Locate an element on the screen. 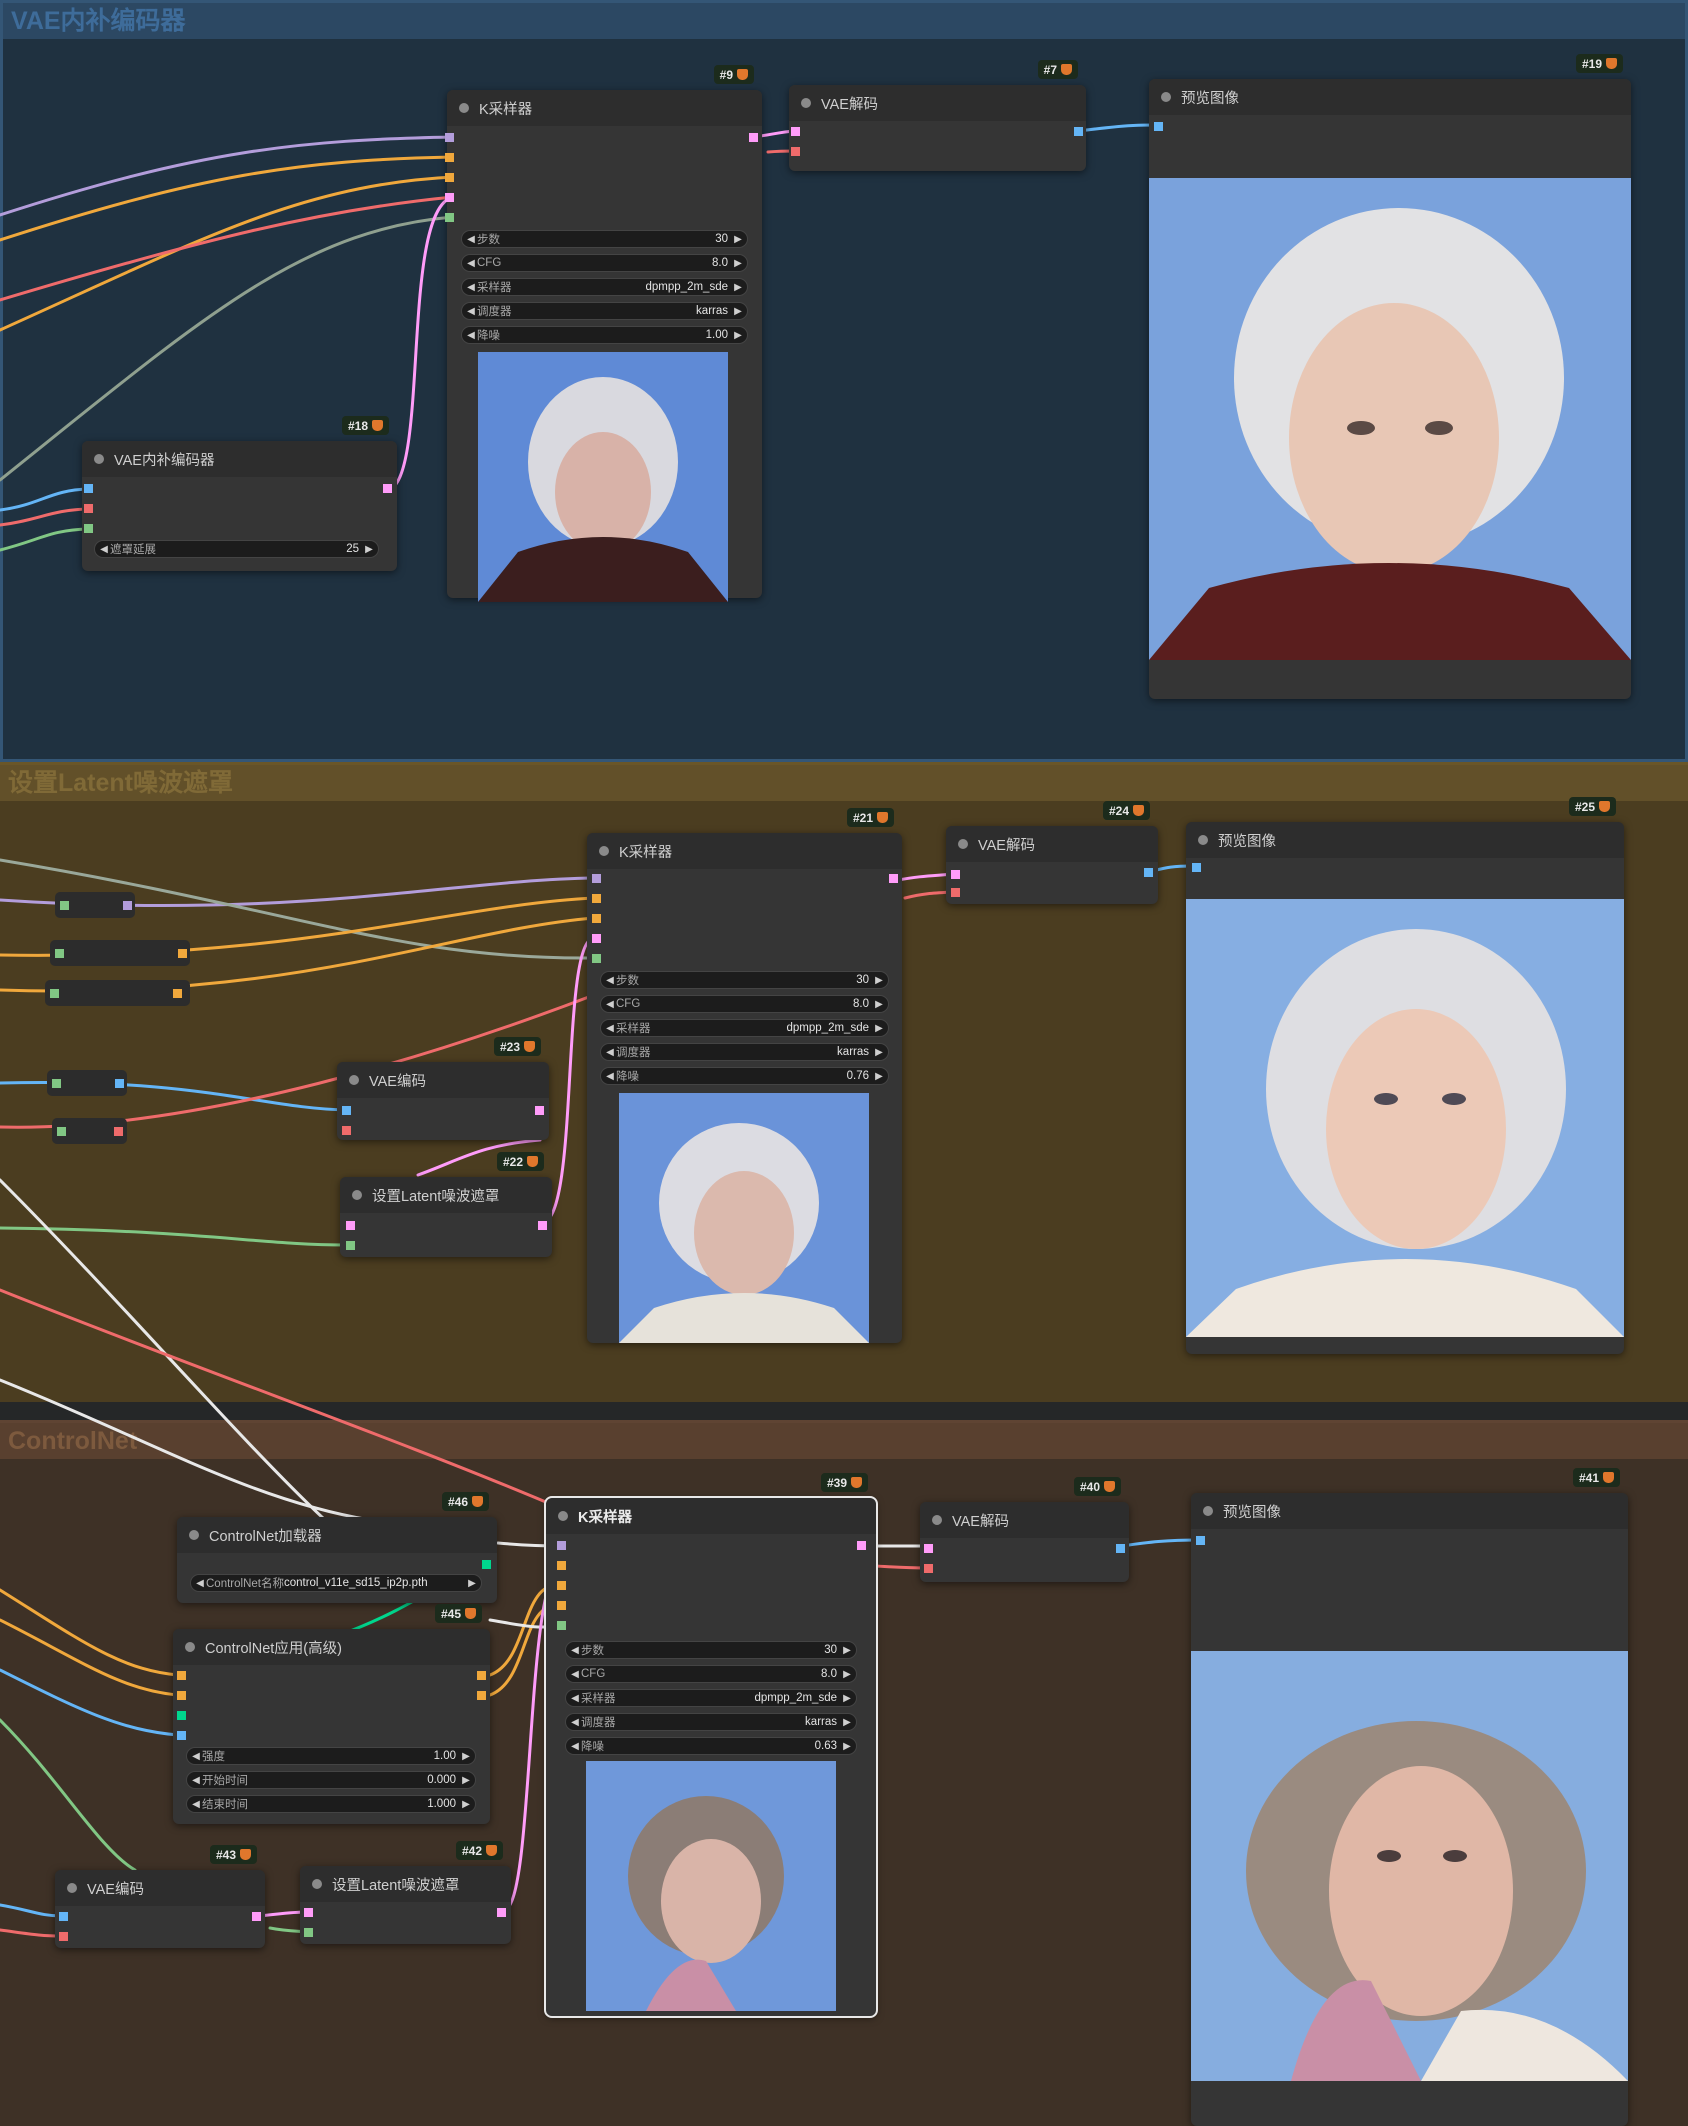 The width and height of the screenshot is (1688, 2126). output-positive is located at coordinates (481, 1675).